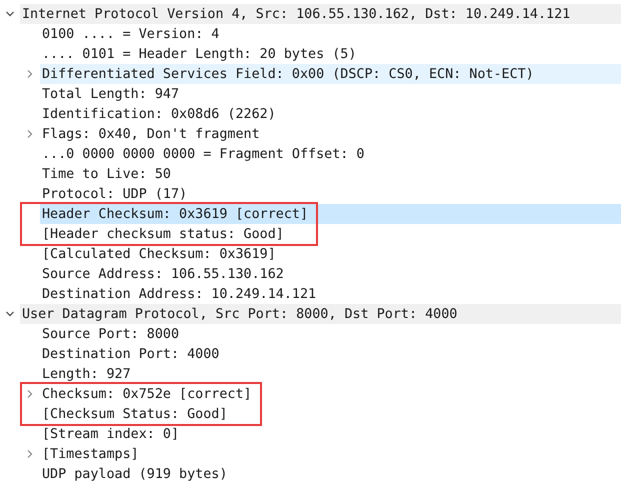 The height and width of the screenshot is (486, 621). I want to click on tree-row: UDP payload (919 bytes), so click(330, 474).